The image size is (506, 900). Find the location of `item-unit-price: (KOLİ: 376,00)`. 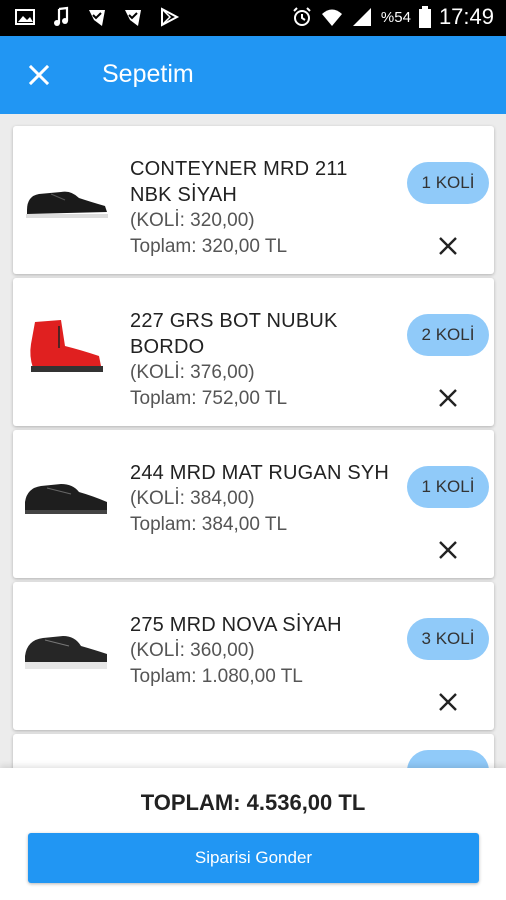

item-unit-price: (KOLİ: 376,00) is located at coordinates (192, 372).